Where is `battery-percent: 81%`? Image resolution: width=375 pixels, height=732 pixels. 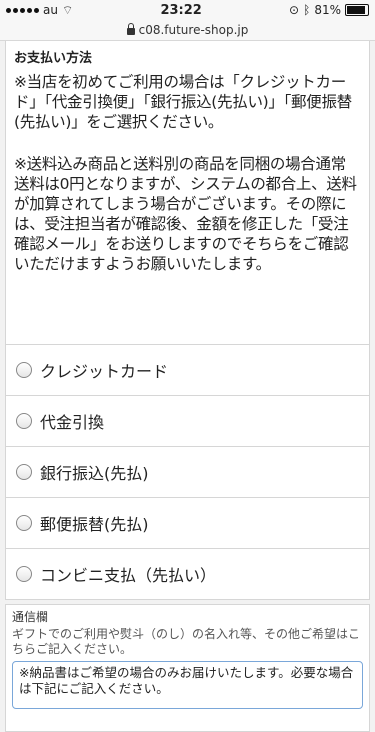
battery-percent: 81% is located at coordinates (327, 10).